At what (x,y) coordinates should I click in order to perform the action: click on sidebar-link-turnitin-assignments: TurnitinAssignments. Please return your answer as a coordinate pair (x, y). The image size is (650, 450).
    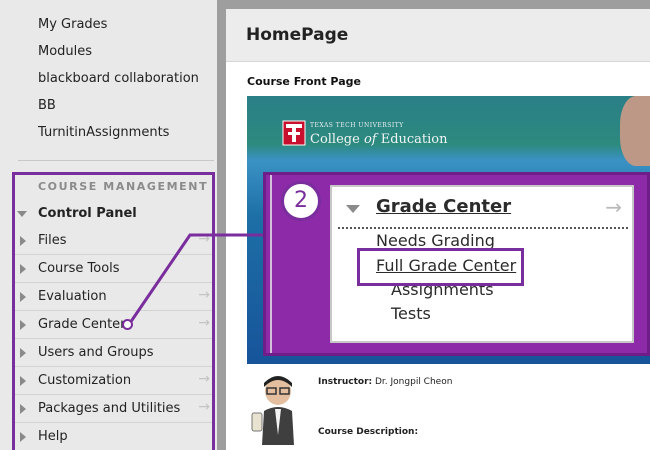
    Looking at the image, I should click on (103, 132).